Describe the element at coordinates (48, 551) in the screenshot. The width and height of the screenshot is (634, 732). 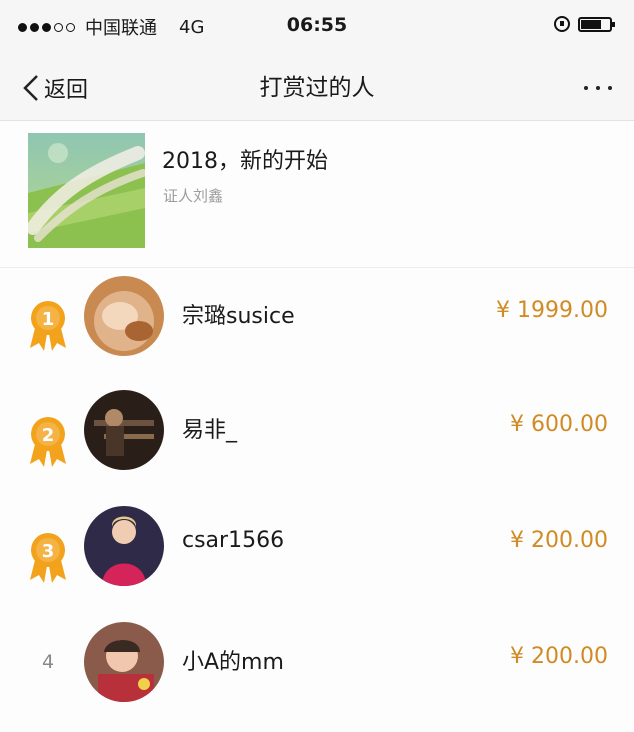
I see `svg-text: 3` at that location.